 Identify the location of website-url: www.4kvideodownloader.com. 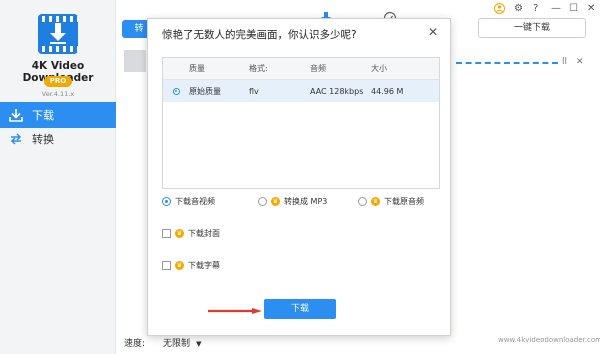
(549, 340).